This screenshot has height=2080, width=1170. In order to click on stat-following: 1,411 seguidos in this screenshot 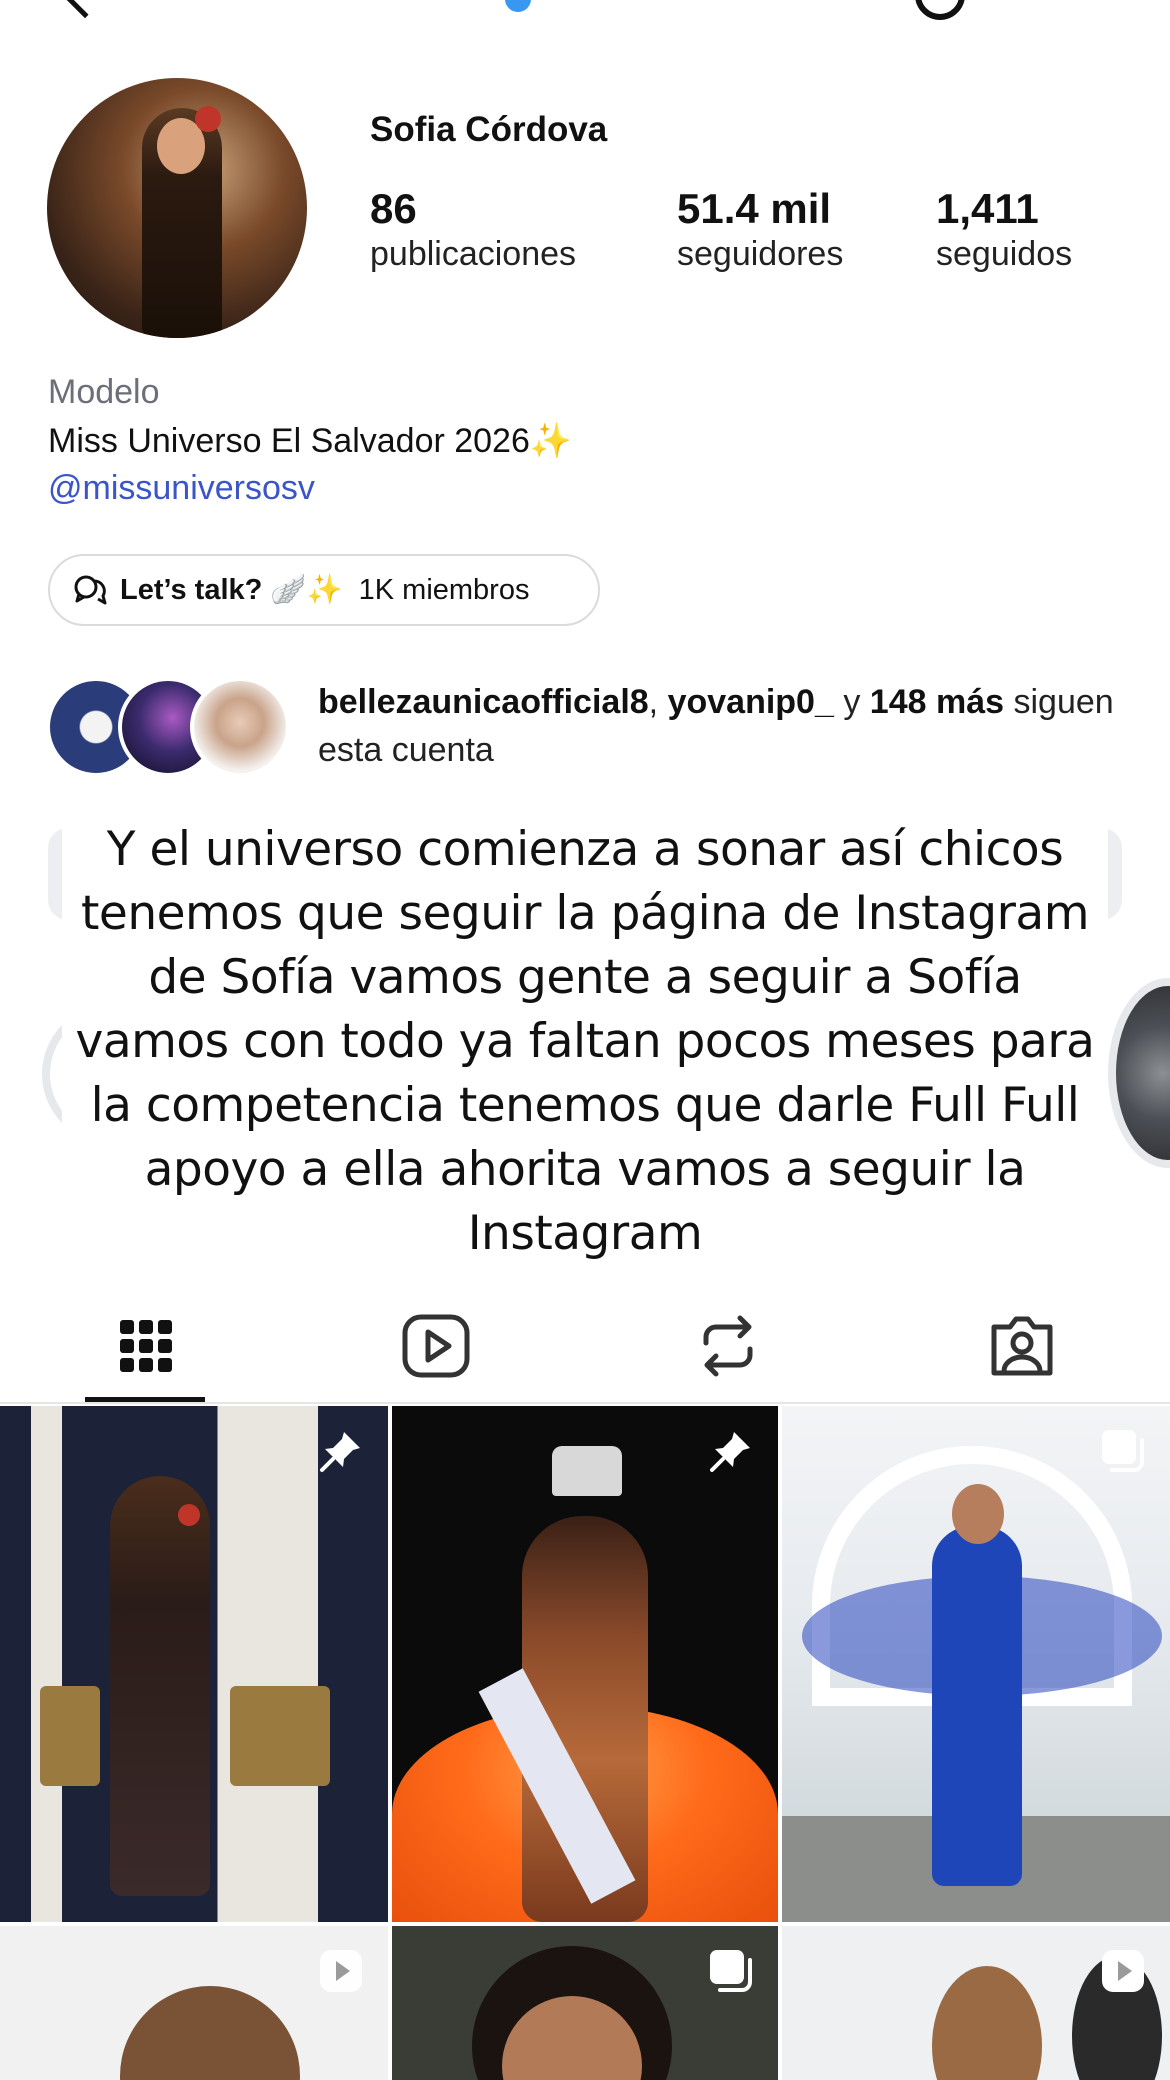, I will do `click(1004, 229)`.